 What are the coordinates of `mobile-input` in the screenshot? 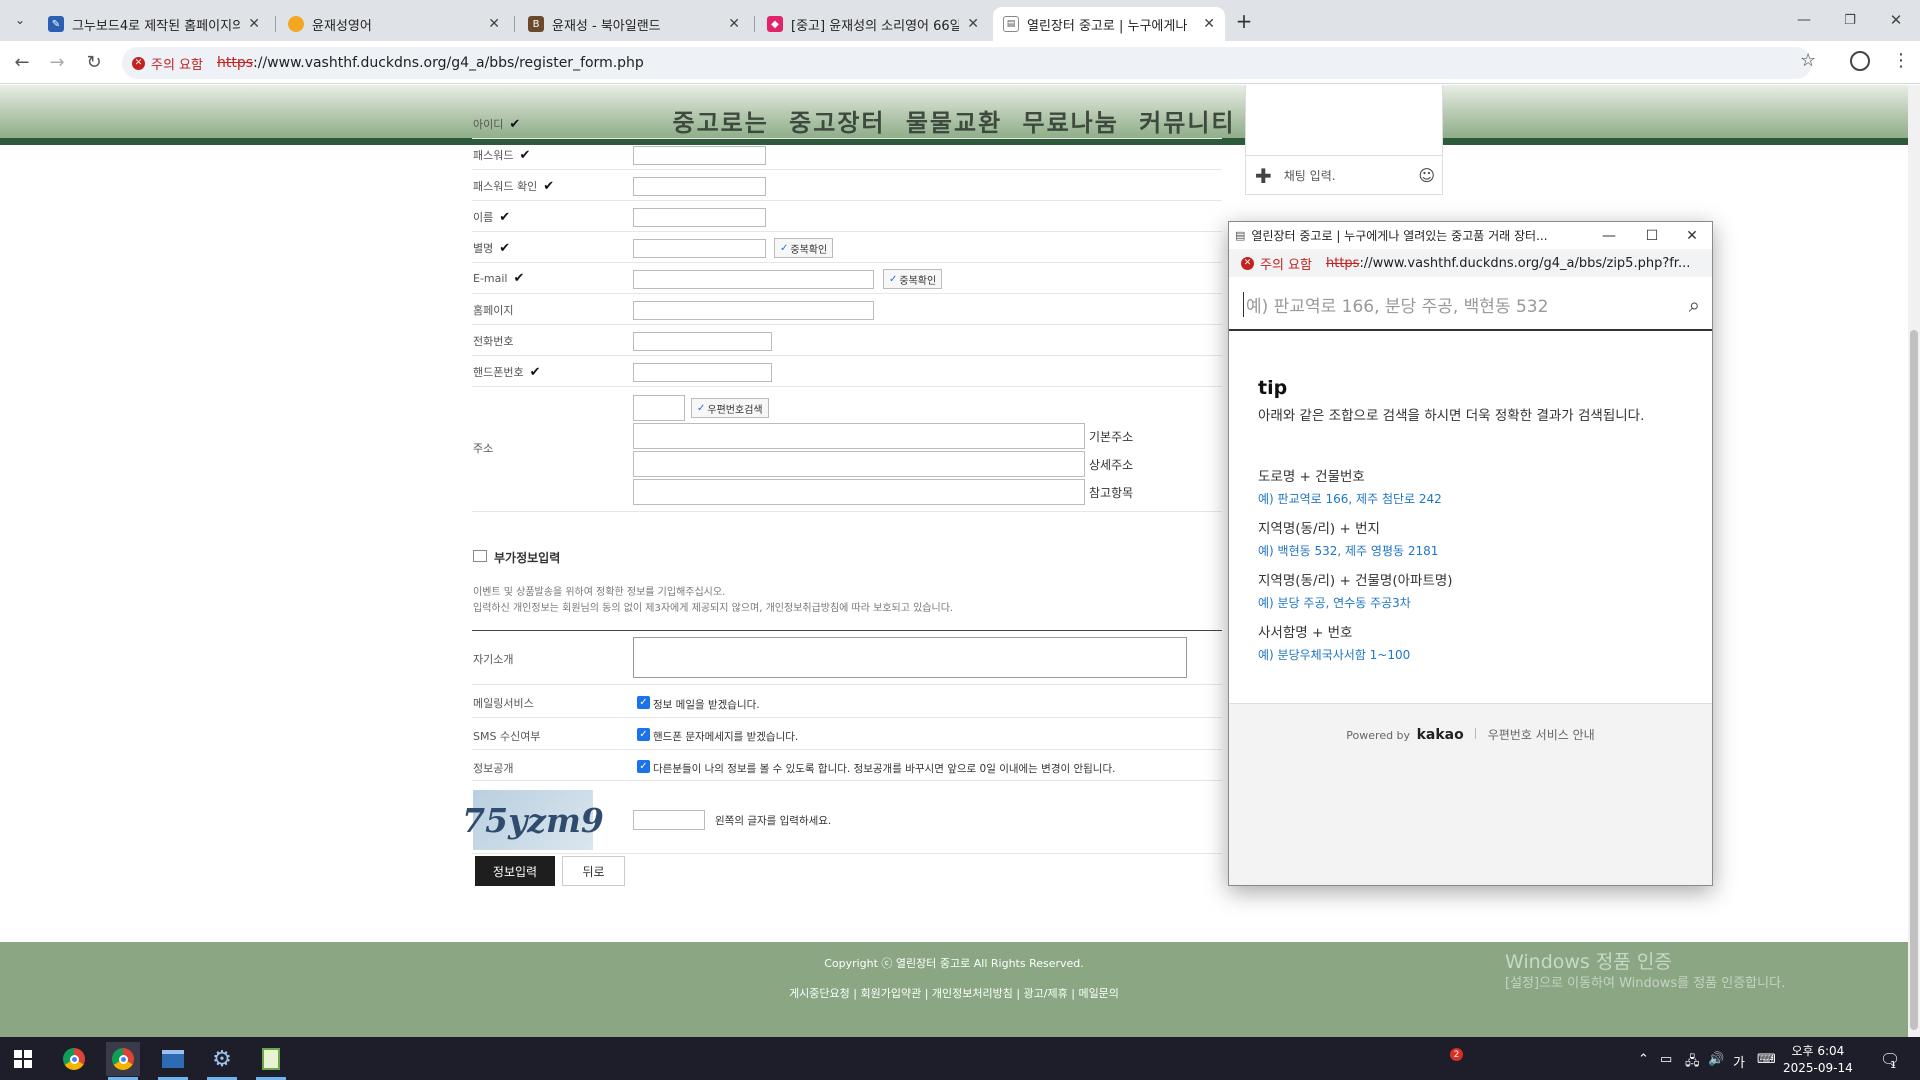 It's located at (702, 372).